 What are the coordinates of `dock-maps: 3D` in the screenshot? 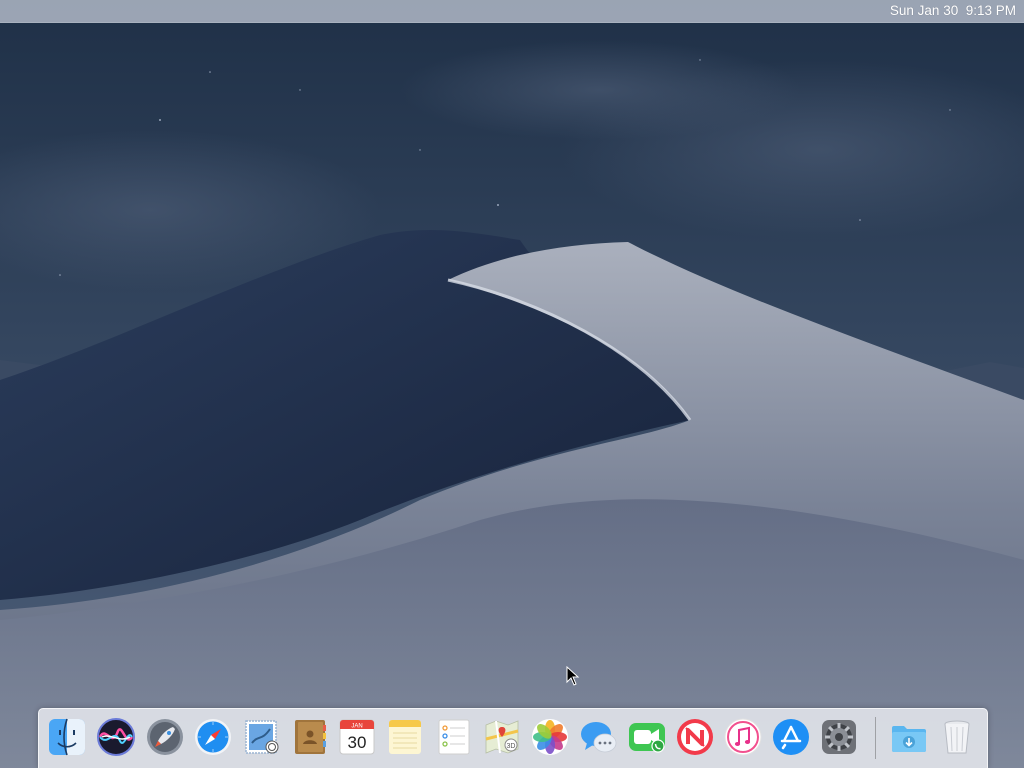 It's located at (502, 737).